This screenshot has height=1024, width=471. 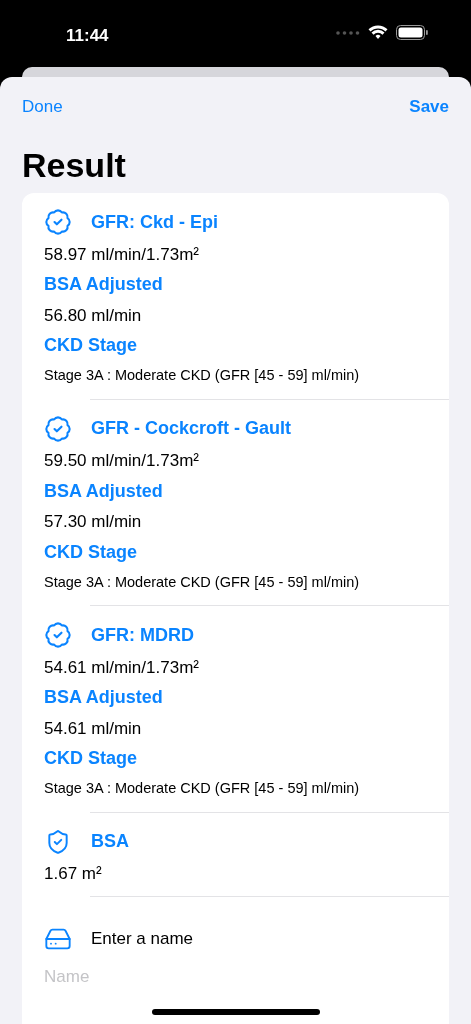 I want to click on result-value: 58.97 ml/min/1.73m², so click(x=121, y=254).